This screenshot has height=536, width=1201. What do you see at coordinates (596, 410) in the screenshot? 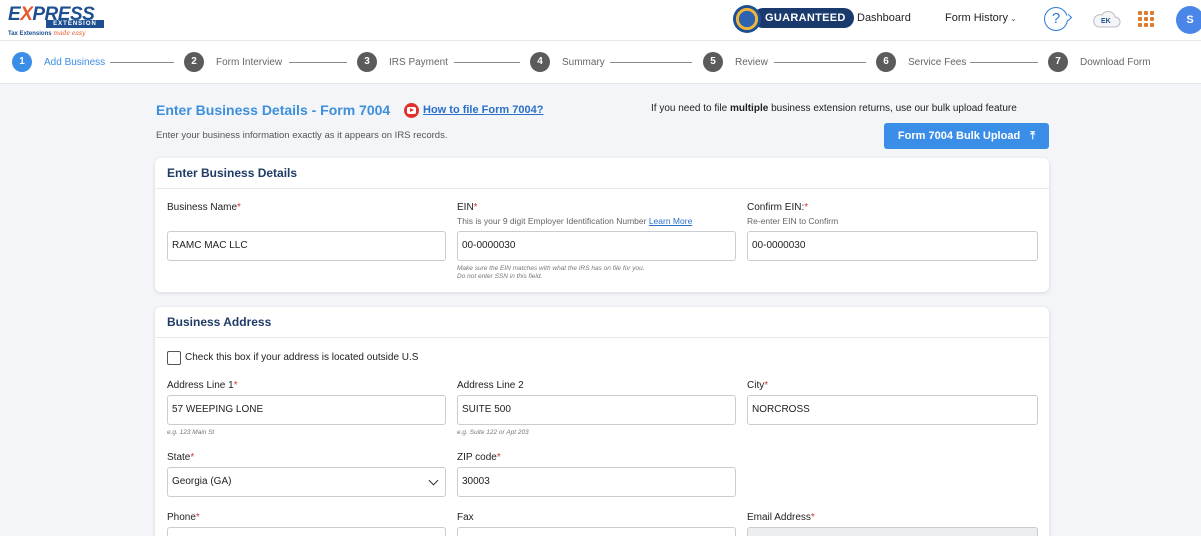
I see `address2-input: SUITE 500` at bounding box center [596, 410].